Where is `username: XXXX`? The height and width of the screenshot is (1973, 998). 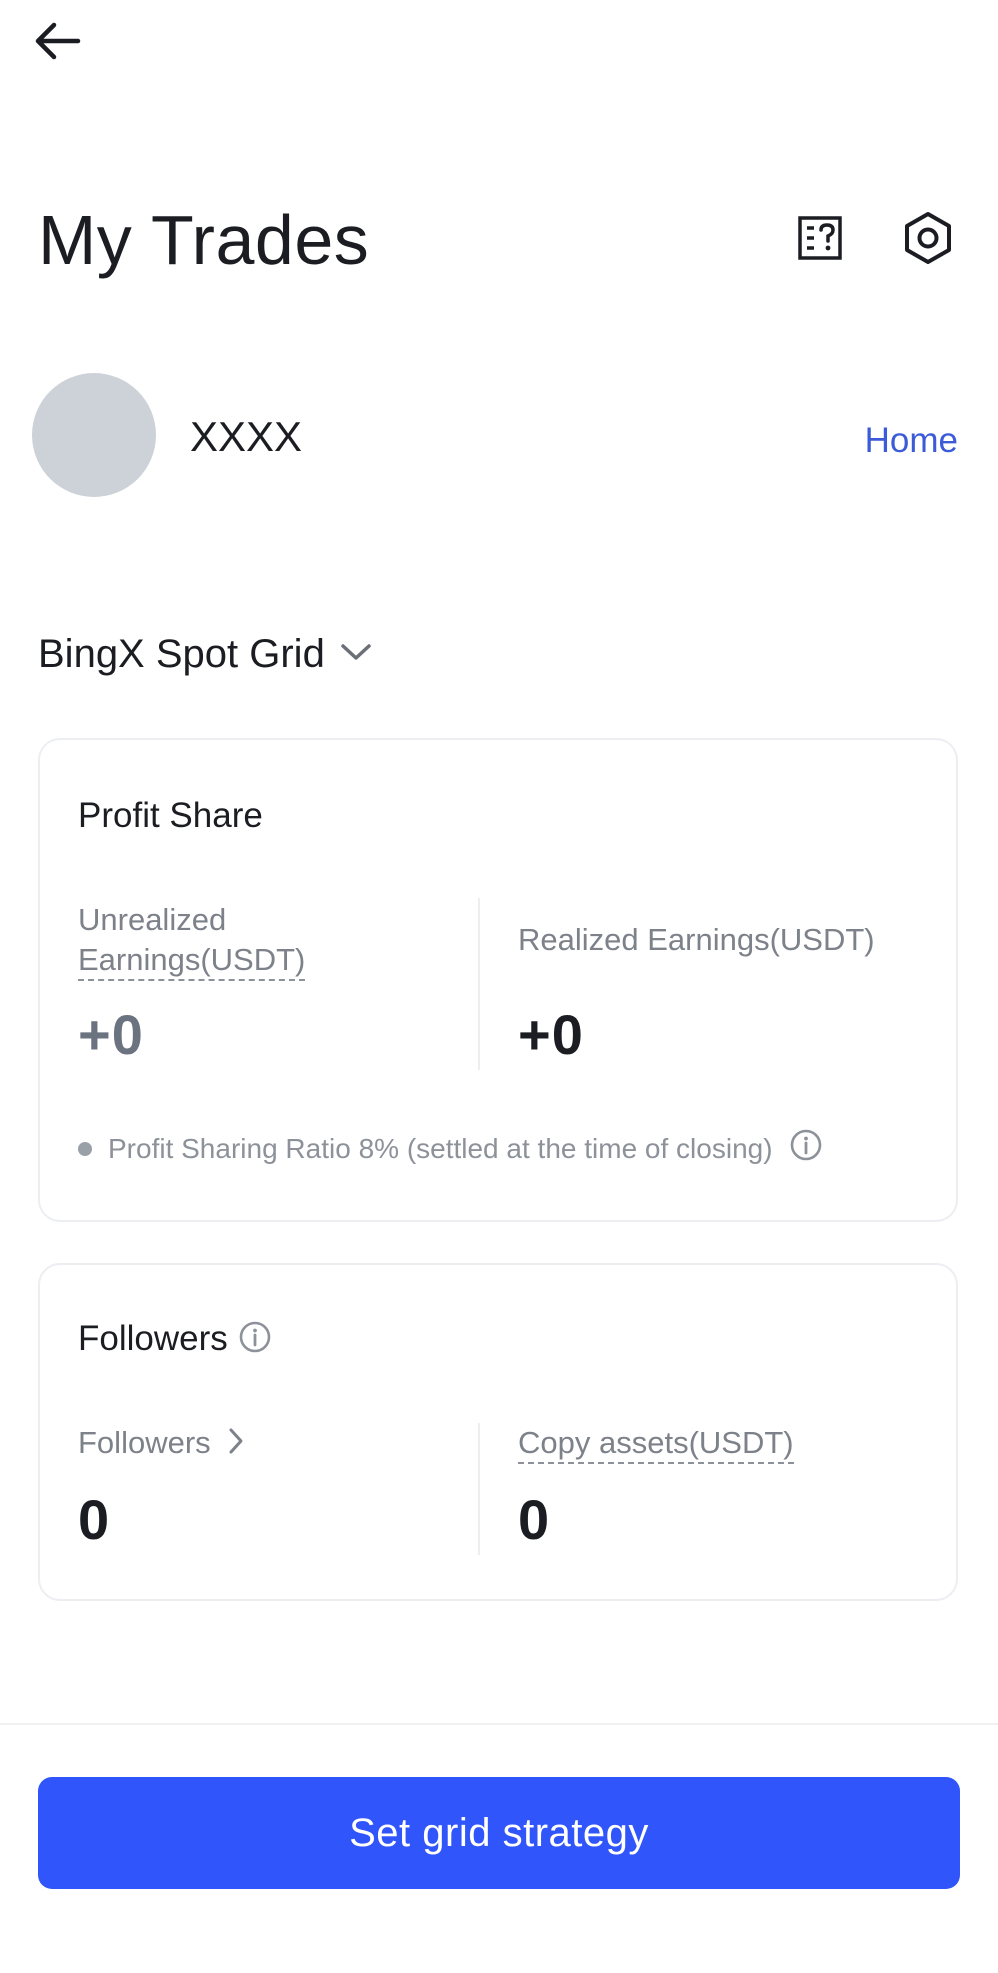
username: XXXX is located at coordinates (246, 436).